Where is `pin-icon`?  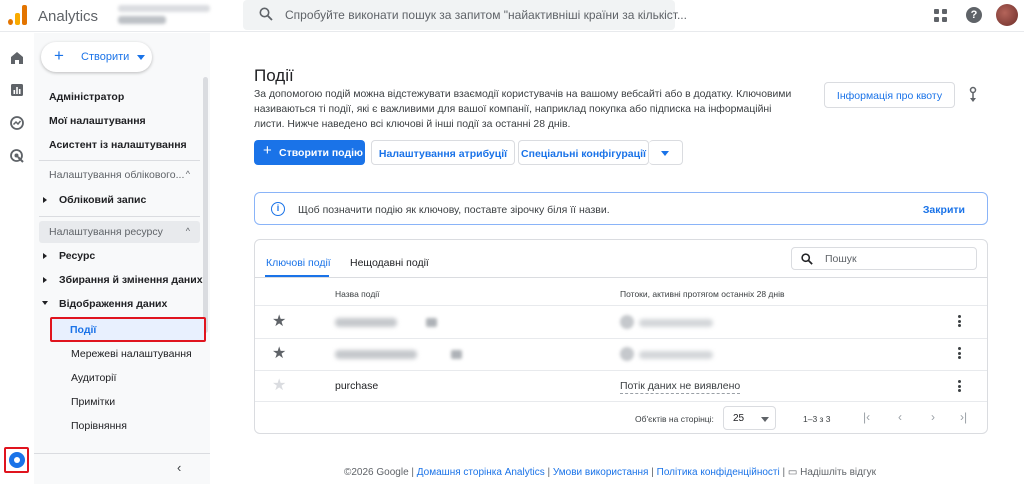 pin-icon is located at coordinates (973, 95).